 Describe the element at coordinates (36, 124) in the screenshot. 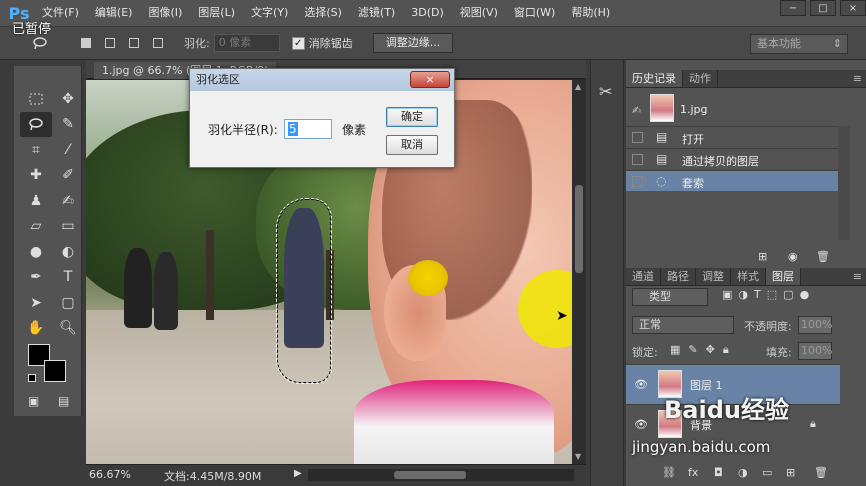

I see `lasso-tool-icon` at that location.